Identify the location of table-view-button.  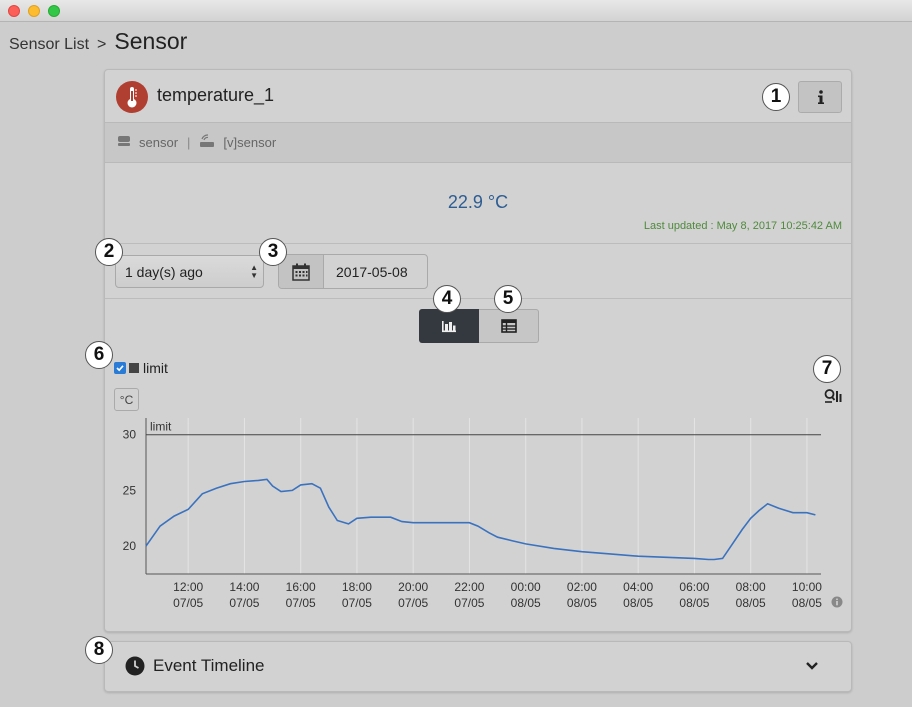
(509, 326).